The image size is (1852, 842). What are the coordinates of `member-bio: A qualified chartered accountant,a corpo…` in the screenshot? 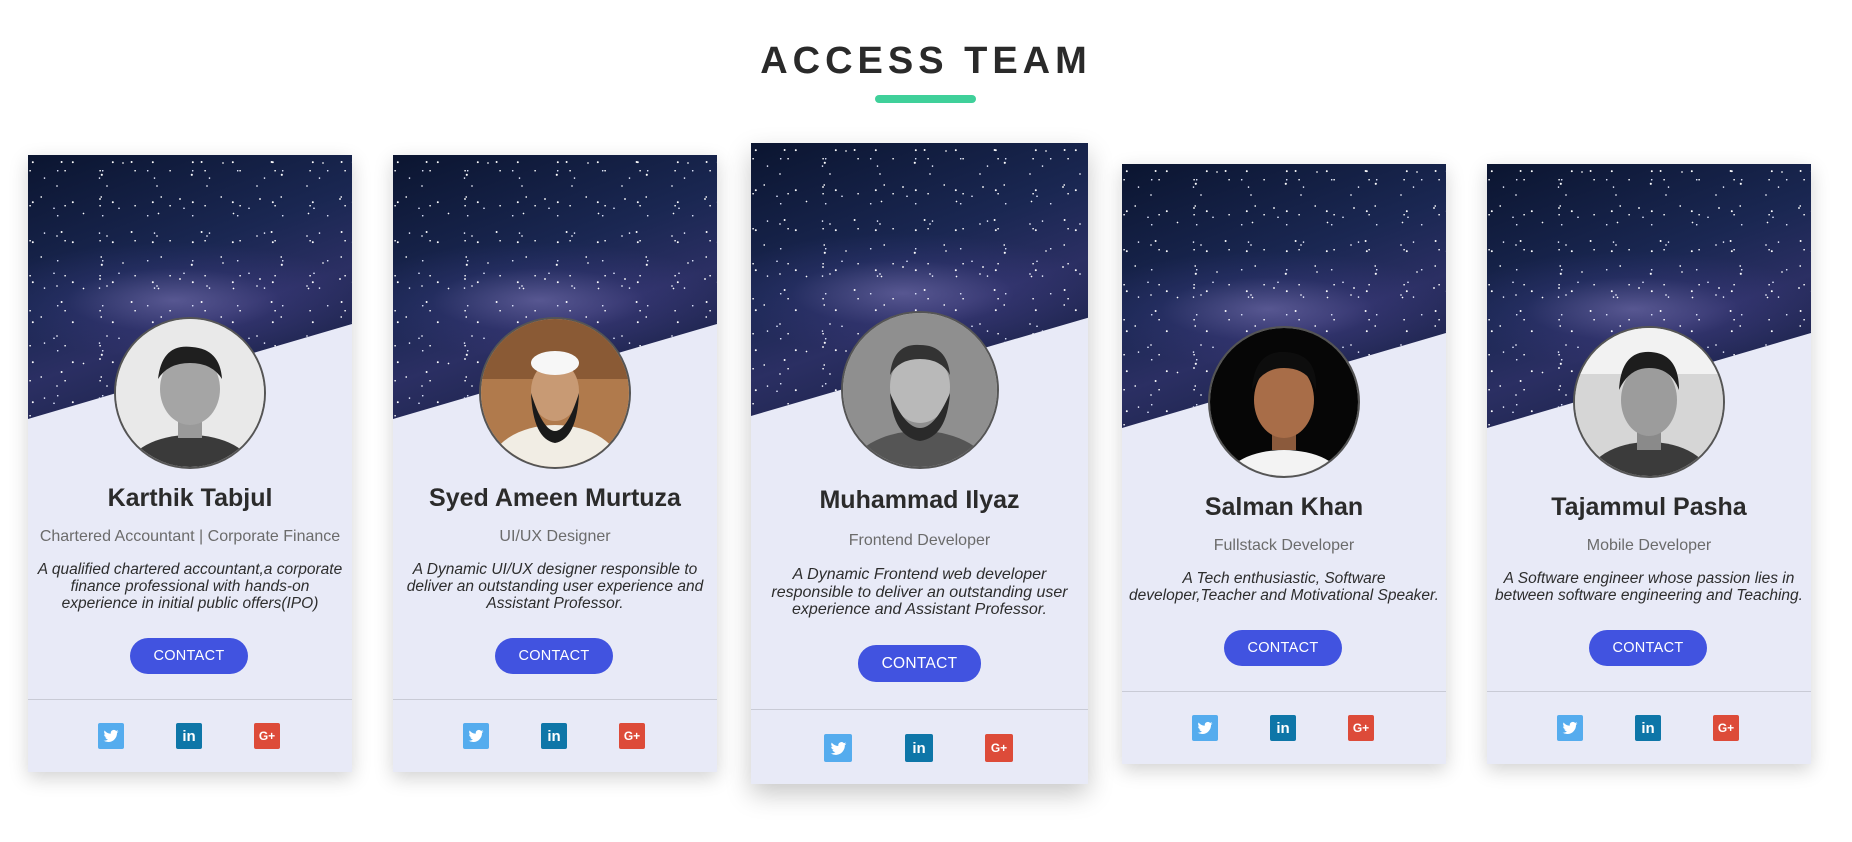 It's located at (190, 586).